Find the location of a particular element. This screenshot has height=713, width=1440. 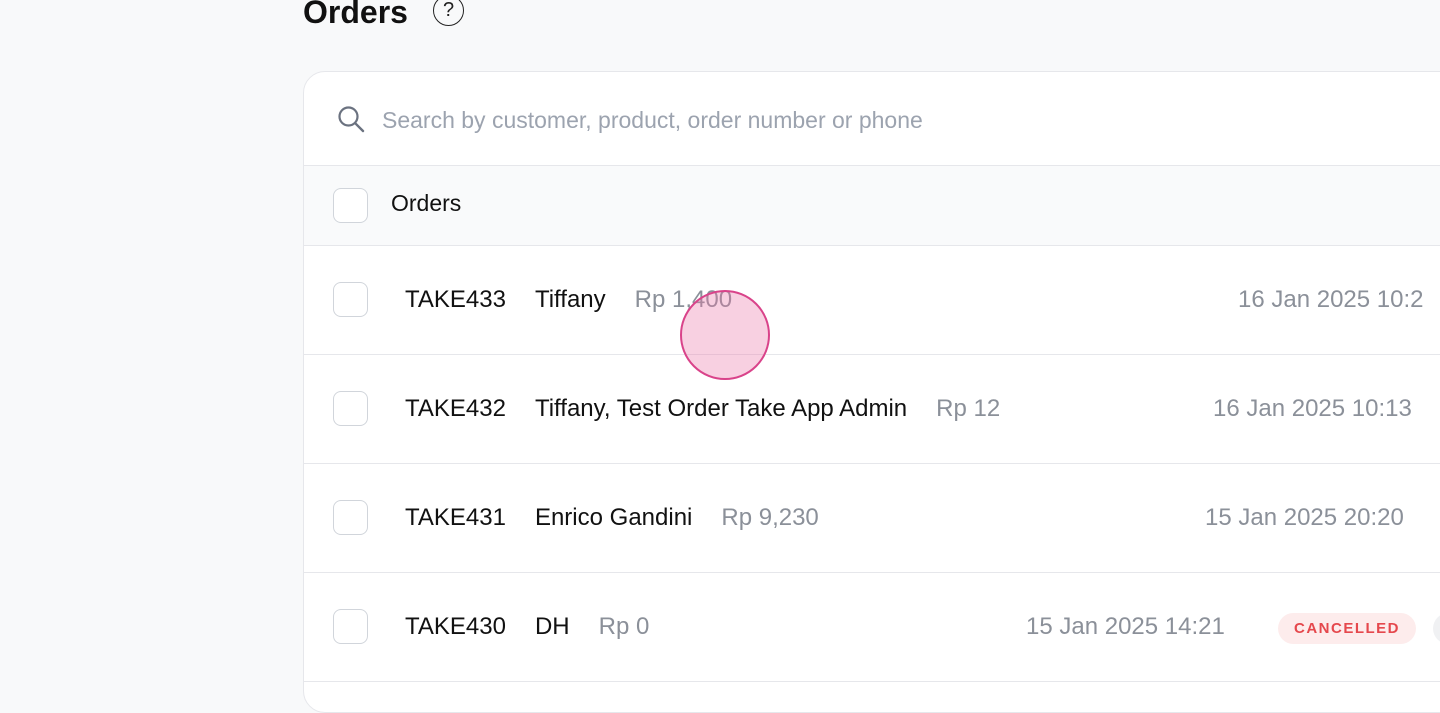

order-number: TAKE433 is located at coordinates (455, 299).